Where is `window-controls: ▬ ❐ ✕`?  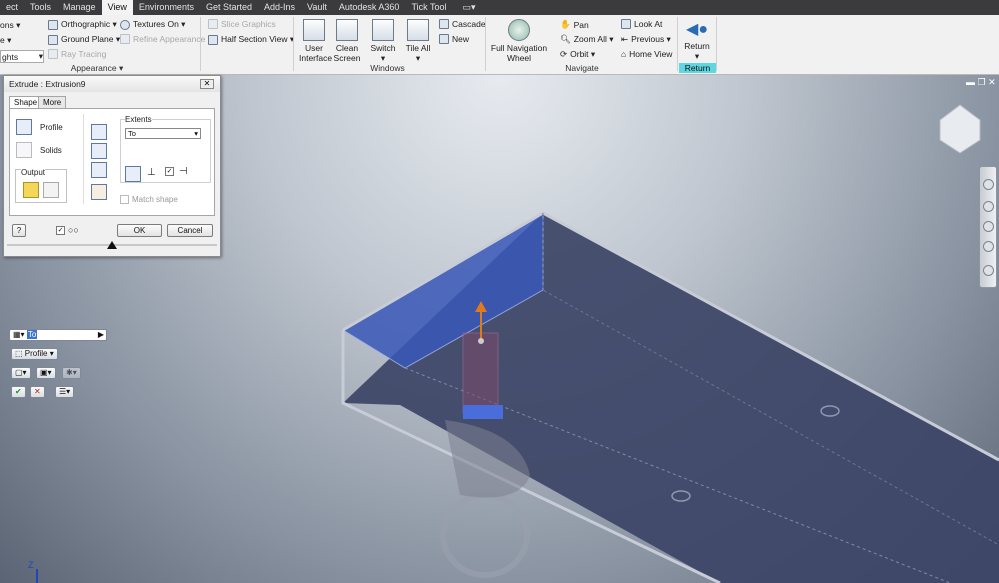 window-controls: ▬ ❐ ✕ is located at coordinates (981, 82).